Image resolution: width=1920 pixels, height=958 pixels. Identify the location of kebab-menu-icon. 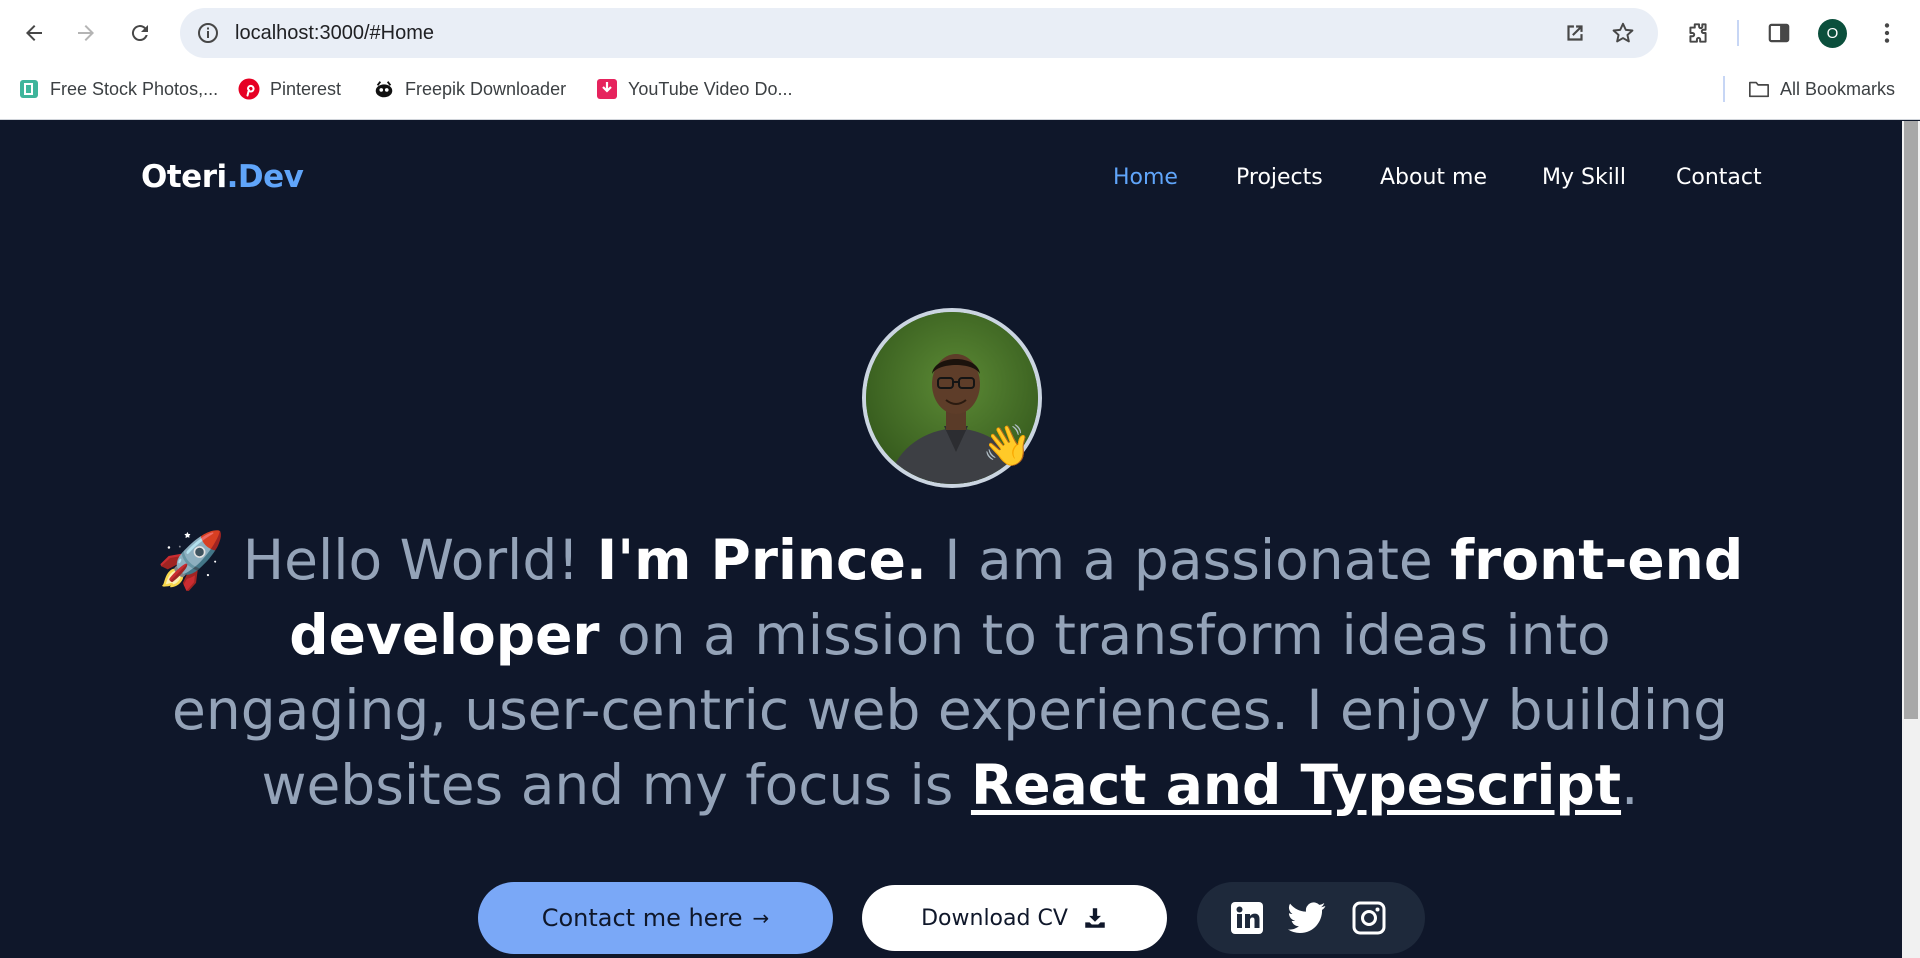
(1887, 33).